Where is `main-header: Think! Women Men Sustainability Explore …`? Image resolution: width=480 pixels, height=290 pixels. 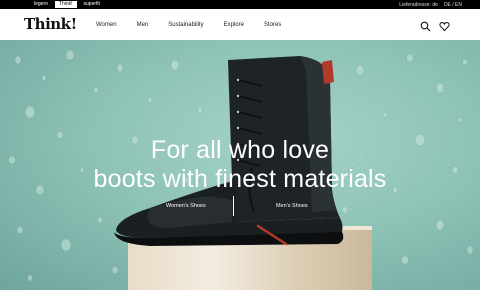
main-header: Think! Women Men Sustainability Explore … is located at coordinates (240, 24).